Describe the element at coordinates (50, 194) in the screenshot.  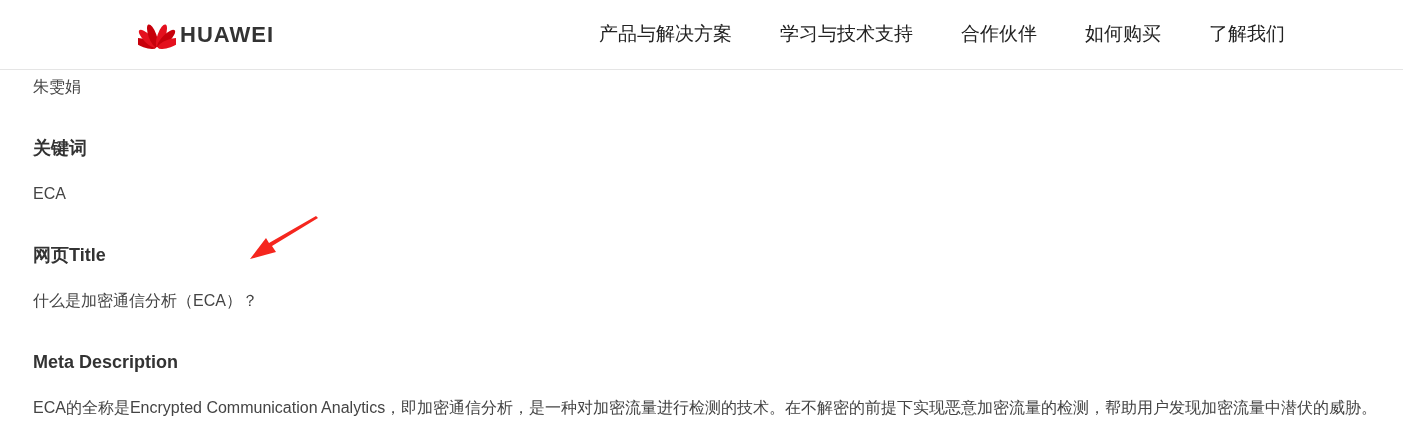
I see `section-value: ECA` at that location.